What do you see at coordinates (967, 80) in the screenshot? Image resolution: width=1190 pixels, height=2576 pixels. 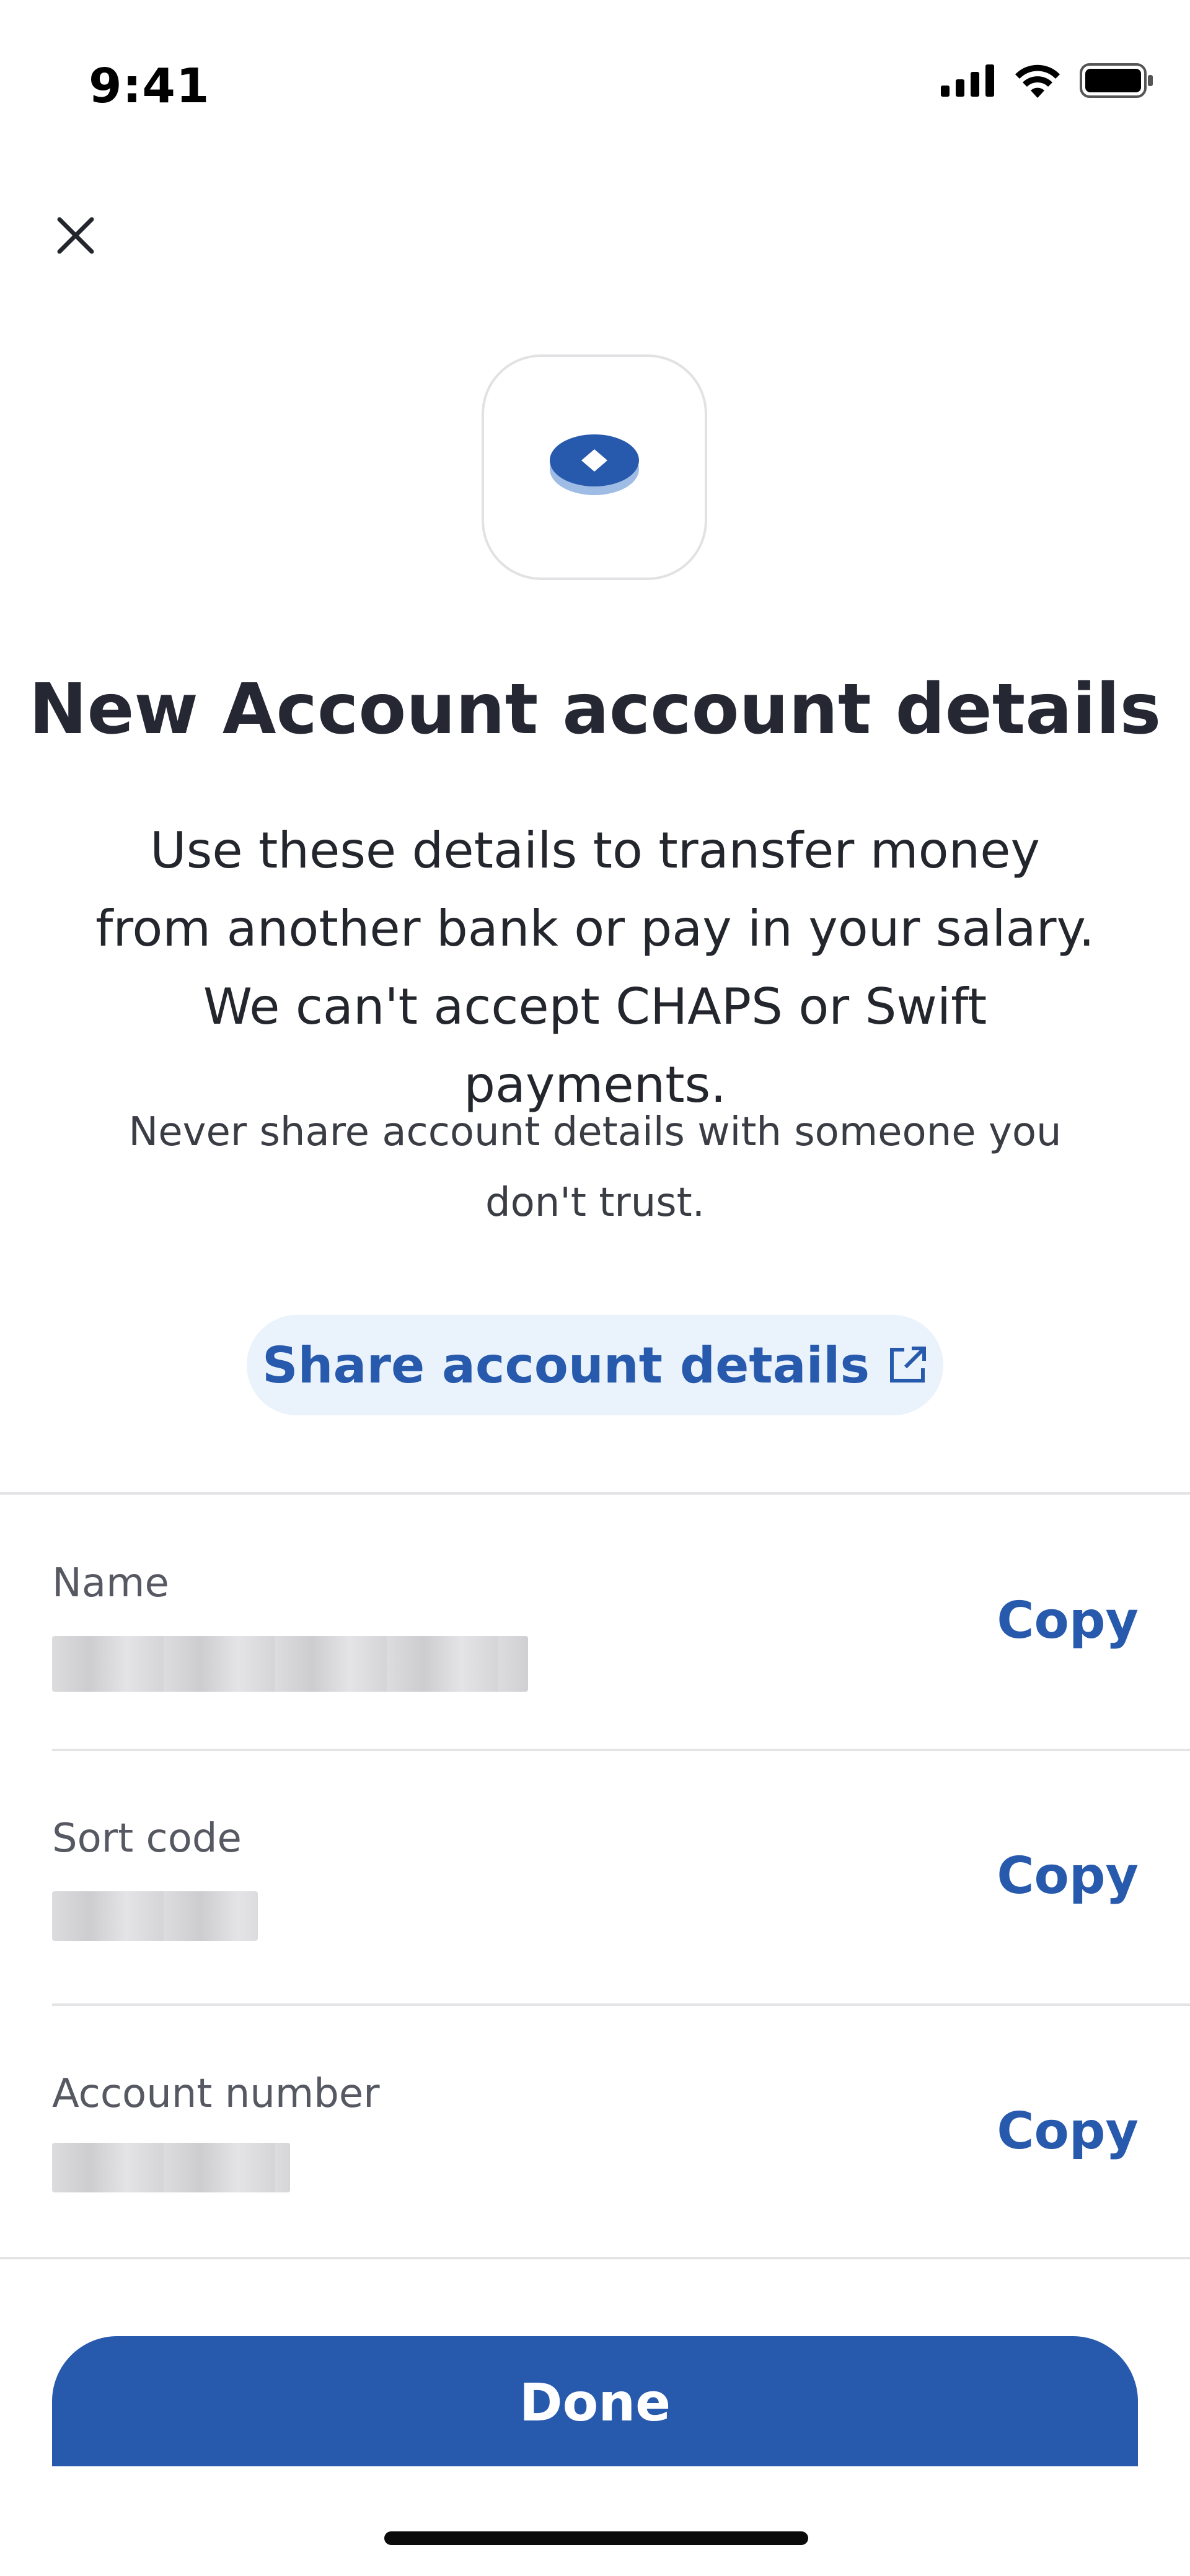 I see `cellular-signal-icon` at bounding box center [967, 80].